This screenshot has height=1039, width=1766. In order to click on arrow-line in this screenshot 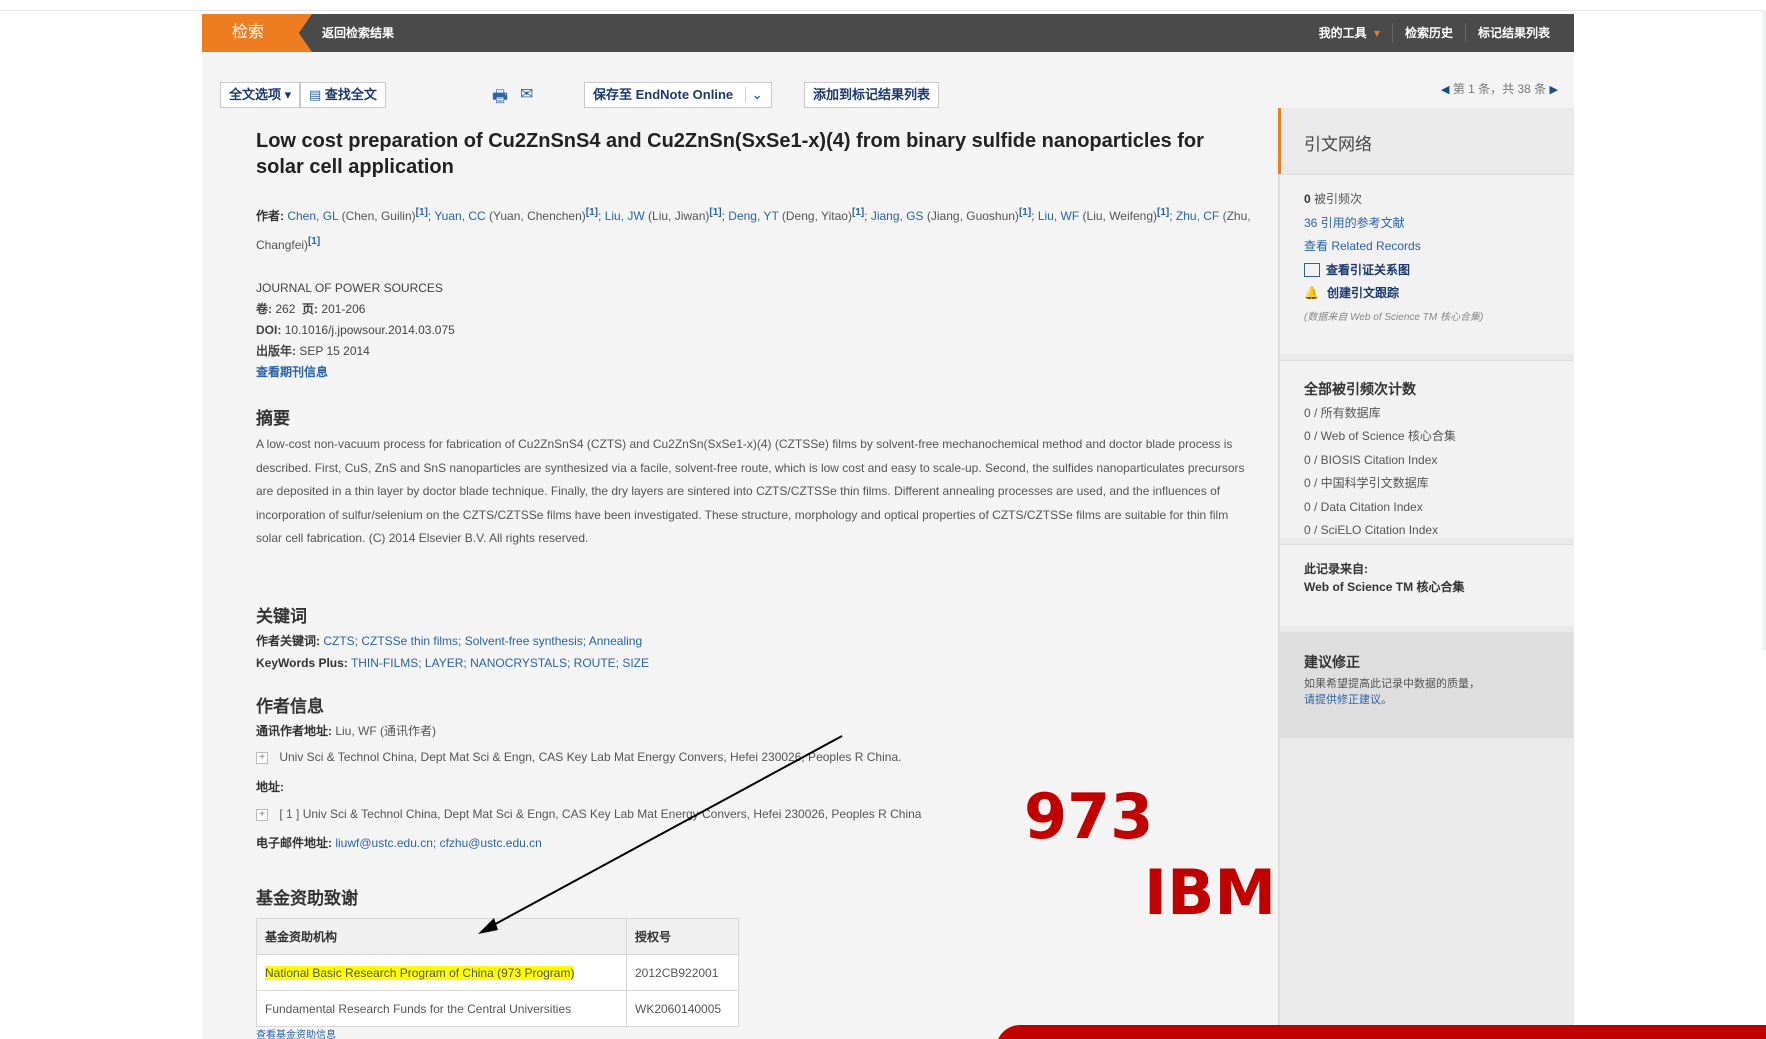, I will do `click(665, 832)`.